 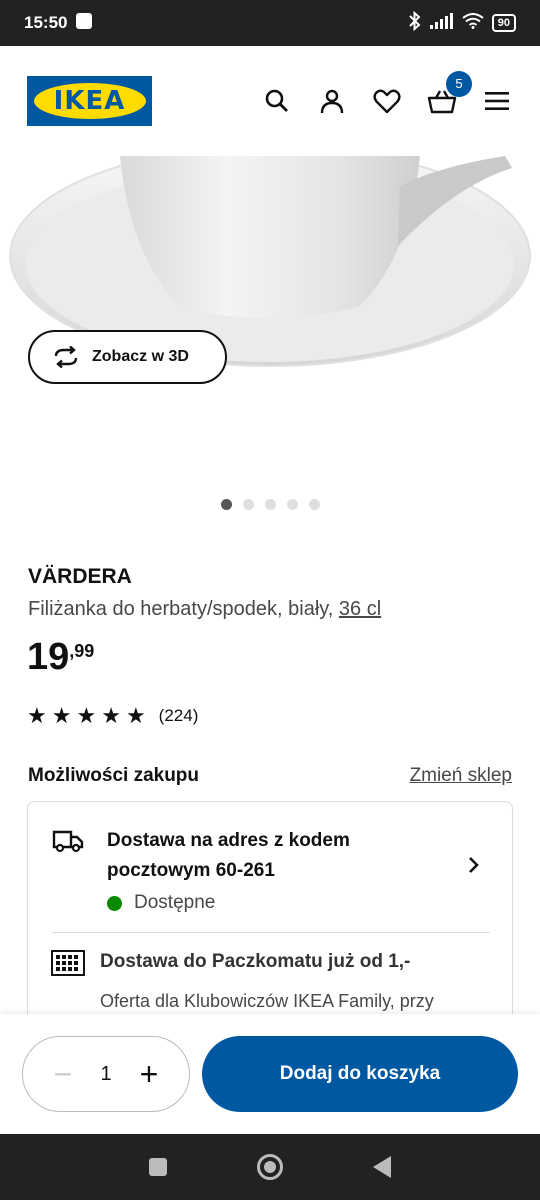 I want to click on parcel-locker-icon, so click(x=68, y=965).